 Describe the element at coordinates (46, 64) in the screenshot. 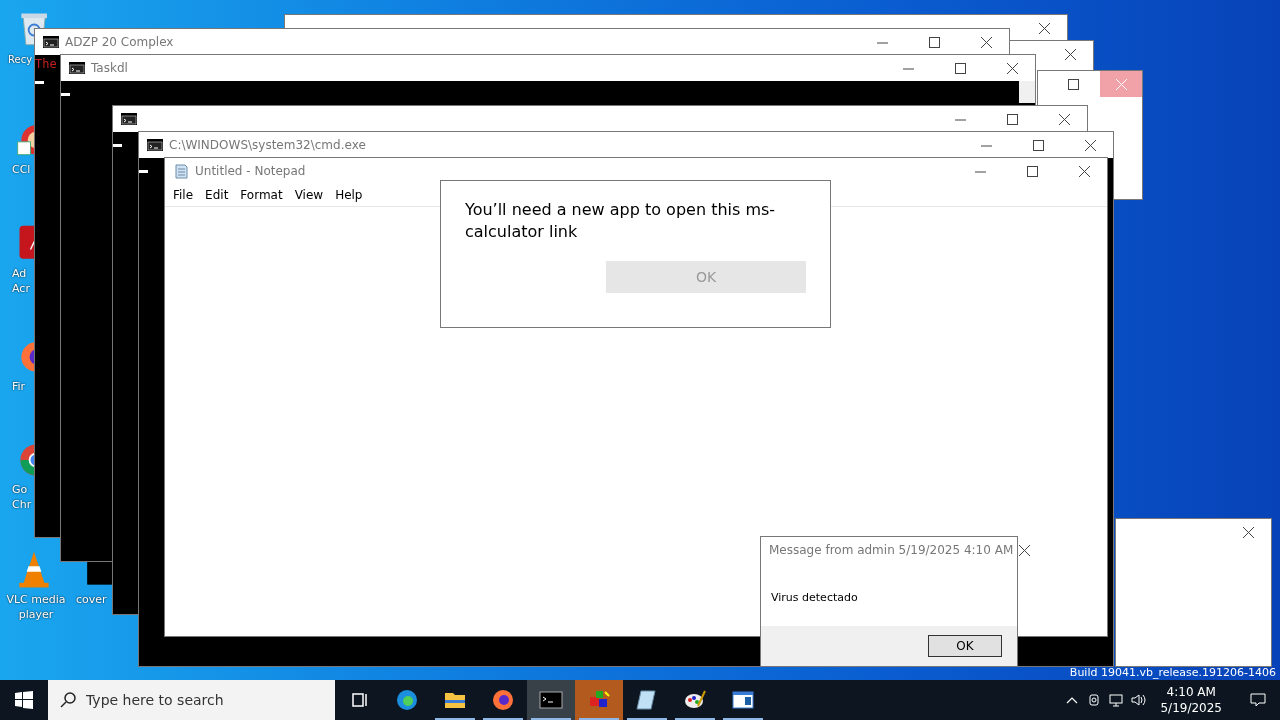

I see `console-text: The` at that location.